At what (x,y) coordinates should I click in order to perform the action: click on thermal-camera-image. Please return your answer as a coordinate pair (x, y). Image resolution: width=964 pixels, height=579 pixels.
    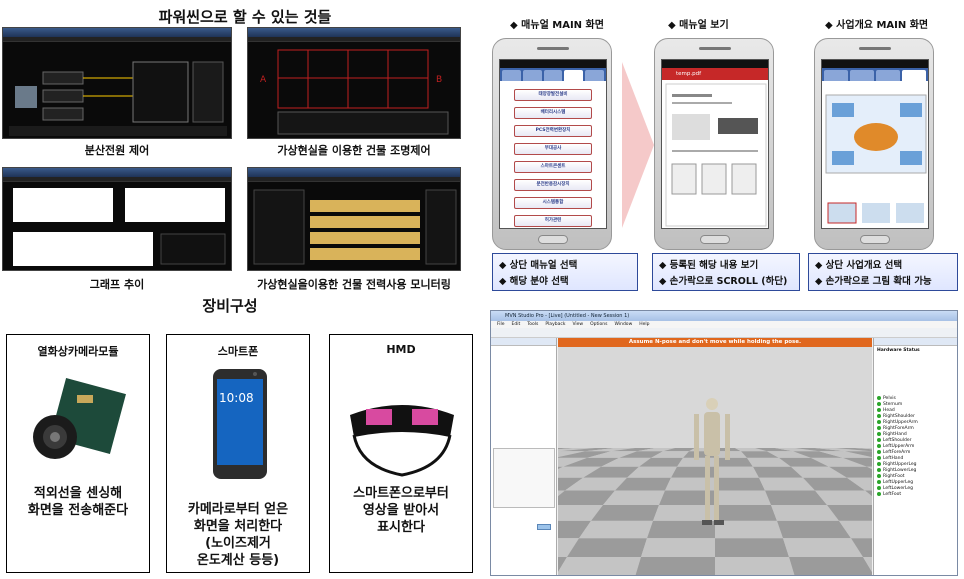
    Looking at the image, I should click on (79, 418).